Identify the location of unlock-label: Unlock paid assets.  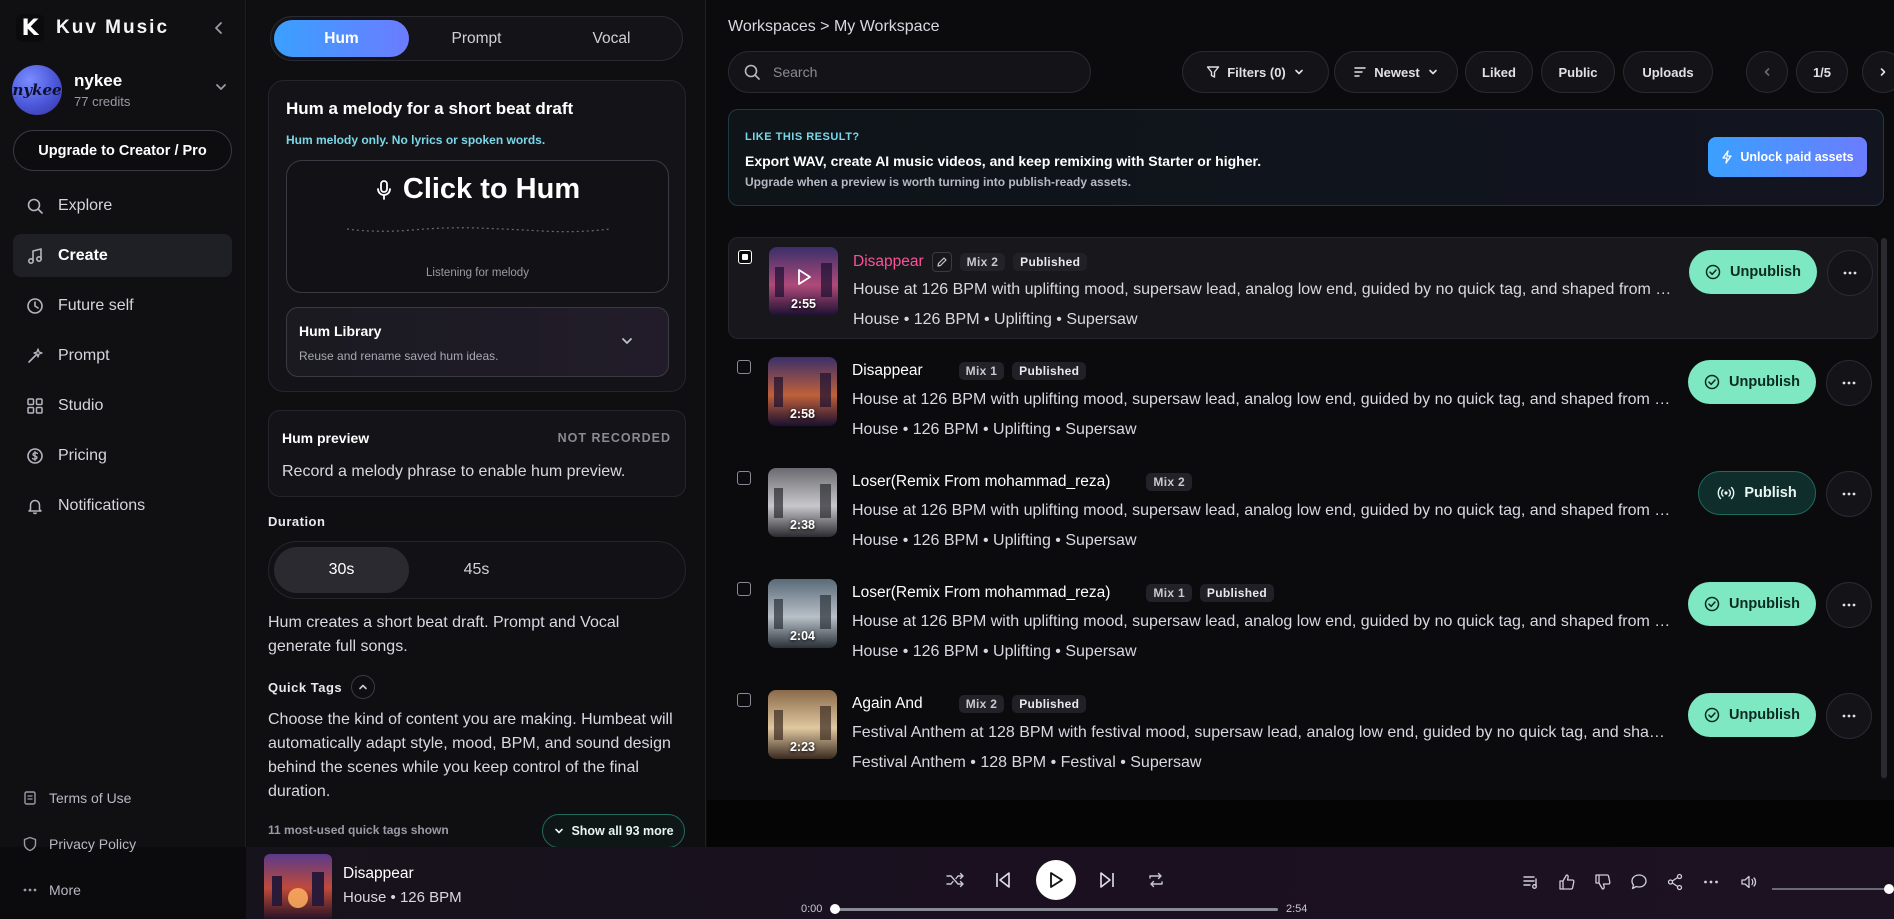
(1797, 157).